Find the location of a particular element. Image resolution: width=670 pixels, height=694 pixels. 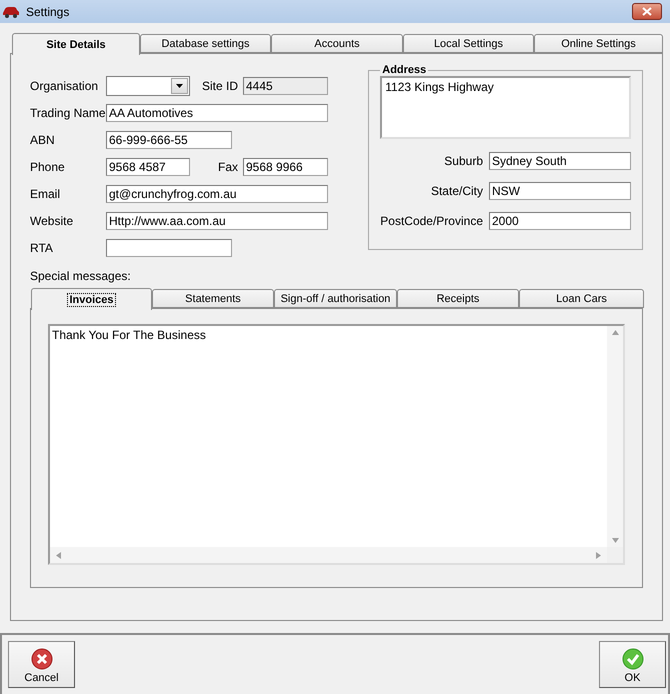

input-field: 9568 4587 is located at coordinates (148, 167).